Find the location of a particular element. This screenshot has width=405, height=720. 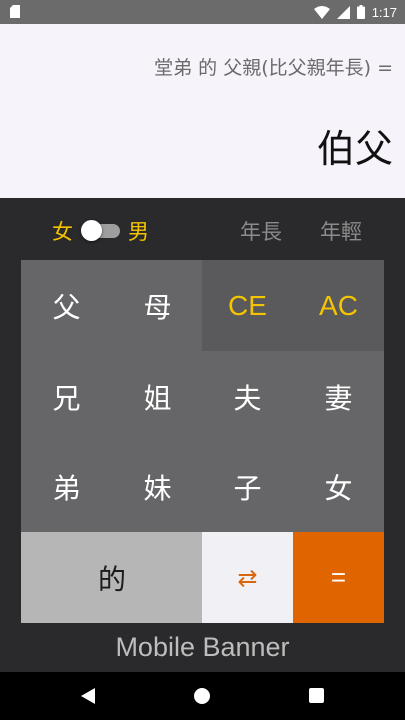

key-son: 子 is located at coordinates (247, 486).